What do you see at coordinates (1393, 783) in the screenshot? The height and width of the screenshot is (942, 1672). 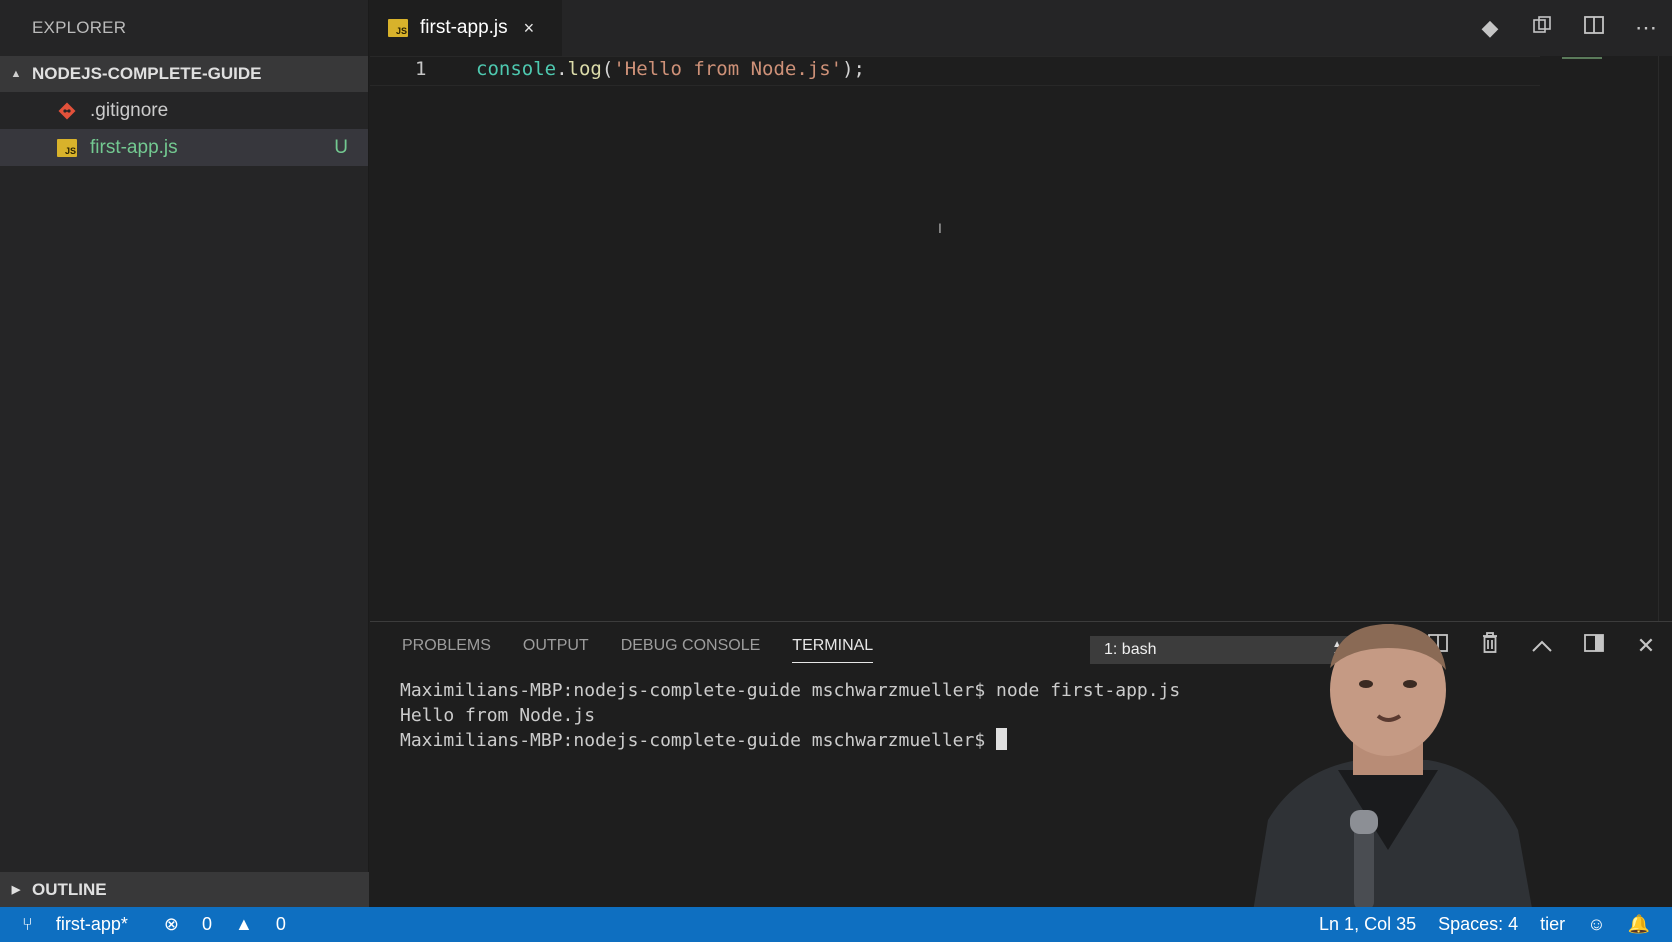 I see `presenter-figure` at bounding box center [1393, 783].